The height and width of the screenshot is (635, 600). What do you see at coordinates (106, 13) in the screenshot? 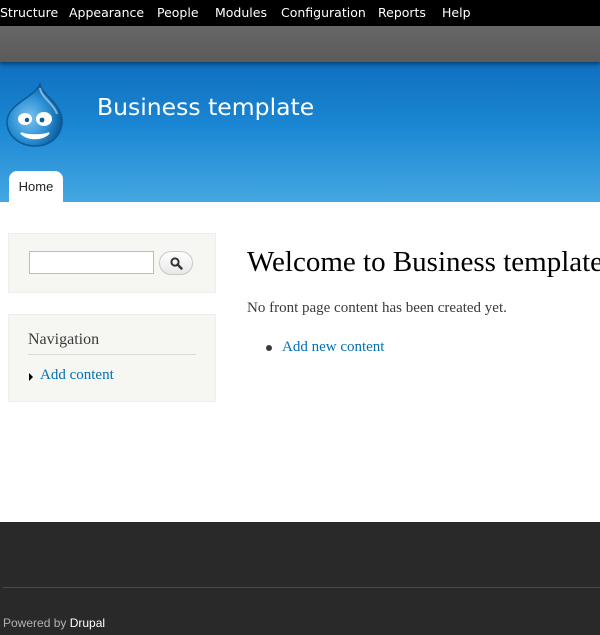
I see `admin-menu-appearance: Appearance` at bounding box center [106, 13].